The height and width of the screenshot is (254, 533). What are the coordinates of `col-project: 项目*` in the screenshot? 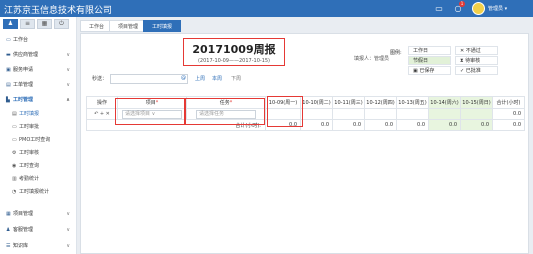 It's located at (152, 102).